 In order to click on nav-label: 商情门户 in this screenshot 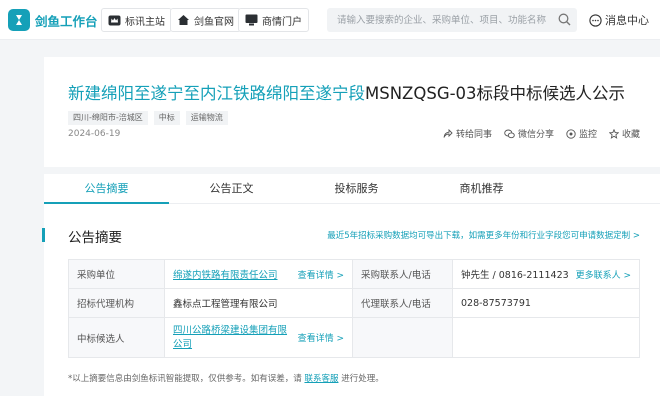, I will do `click(282, 22)`.